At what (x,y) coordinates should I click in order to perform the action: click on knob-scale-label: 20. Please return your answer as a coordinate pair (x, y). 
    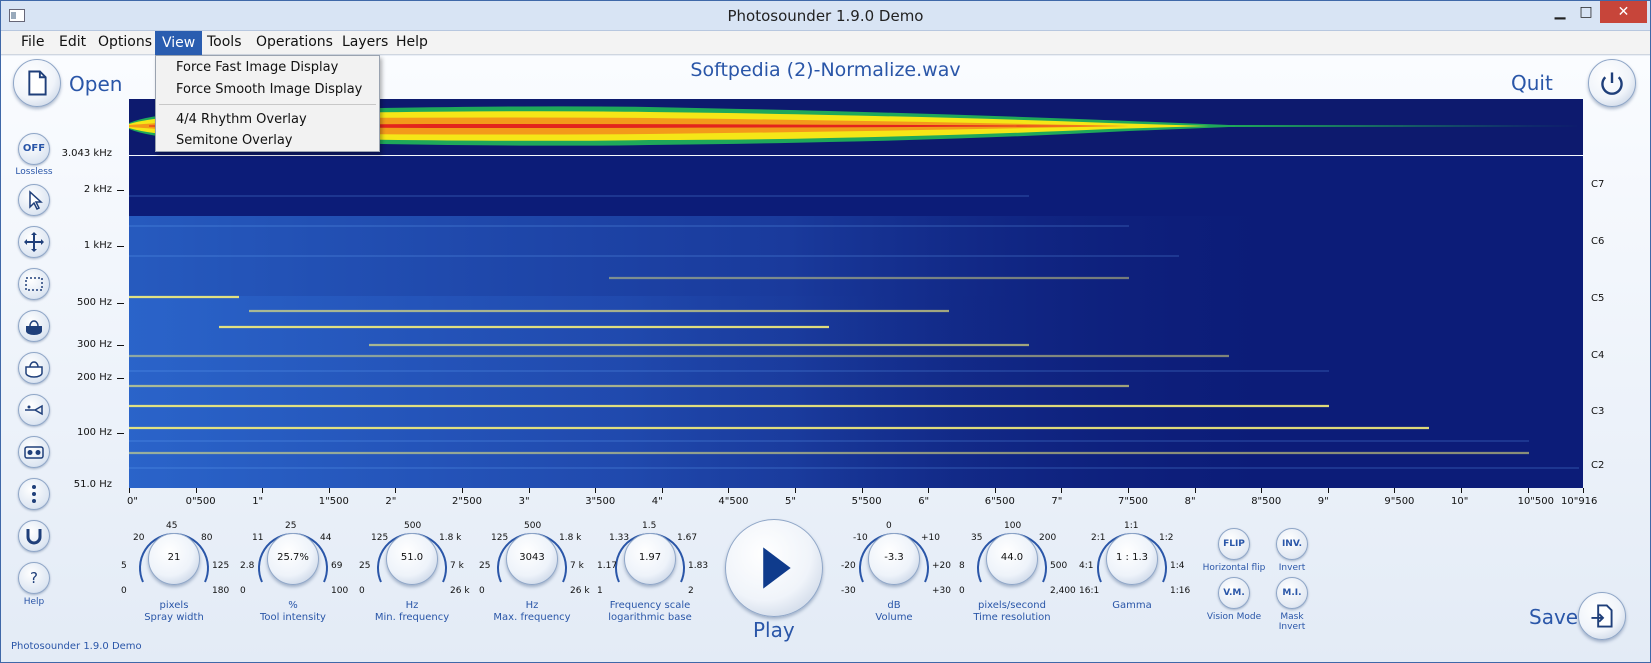
    Looking at the image, I should click on (139, 538).